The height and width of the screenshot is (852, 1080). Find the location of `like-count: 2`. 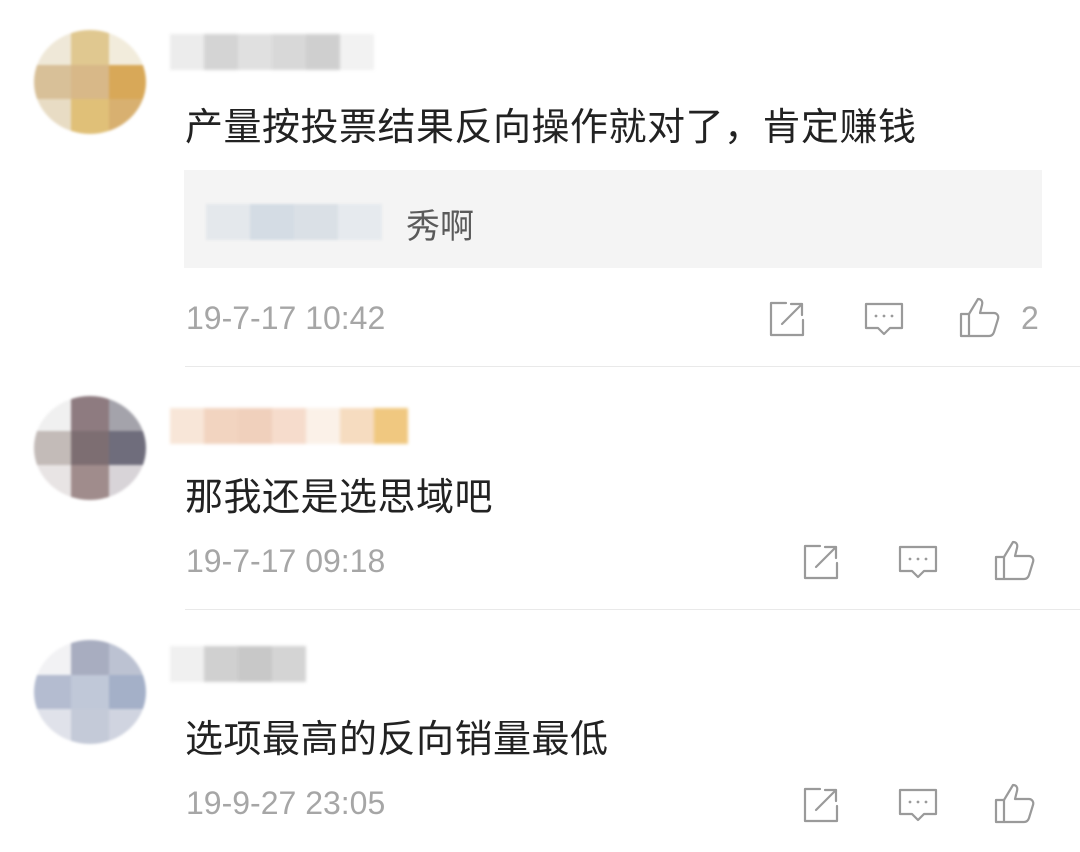

like-count: 2 is located at coordinates (1030, 318).